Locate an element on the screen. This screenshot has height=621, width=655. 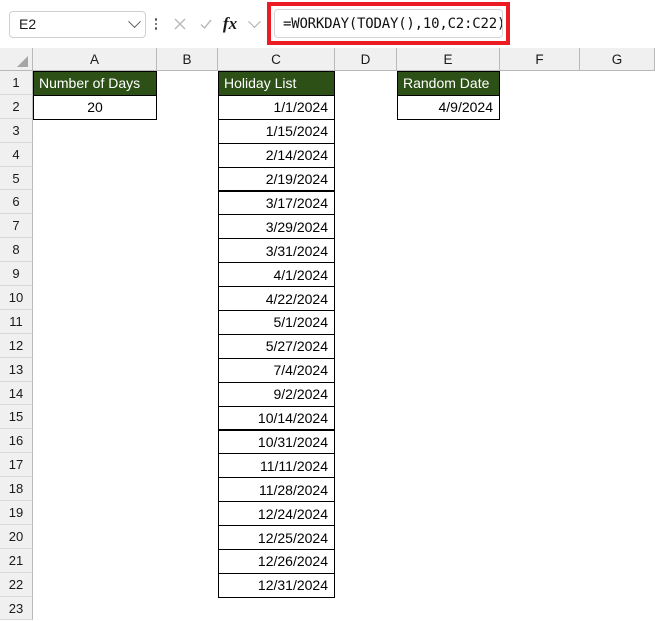
cell-c16: 10/31/2024 is located at coordinates (276, 442).